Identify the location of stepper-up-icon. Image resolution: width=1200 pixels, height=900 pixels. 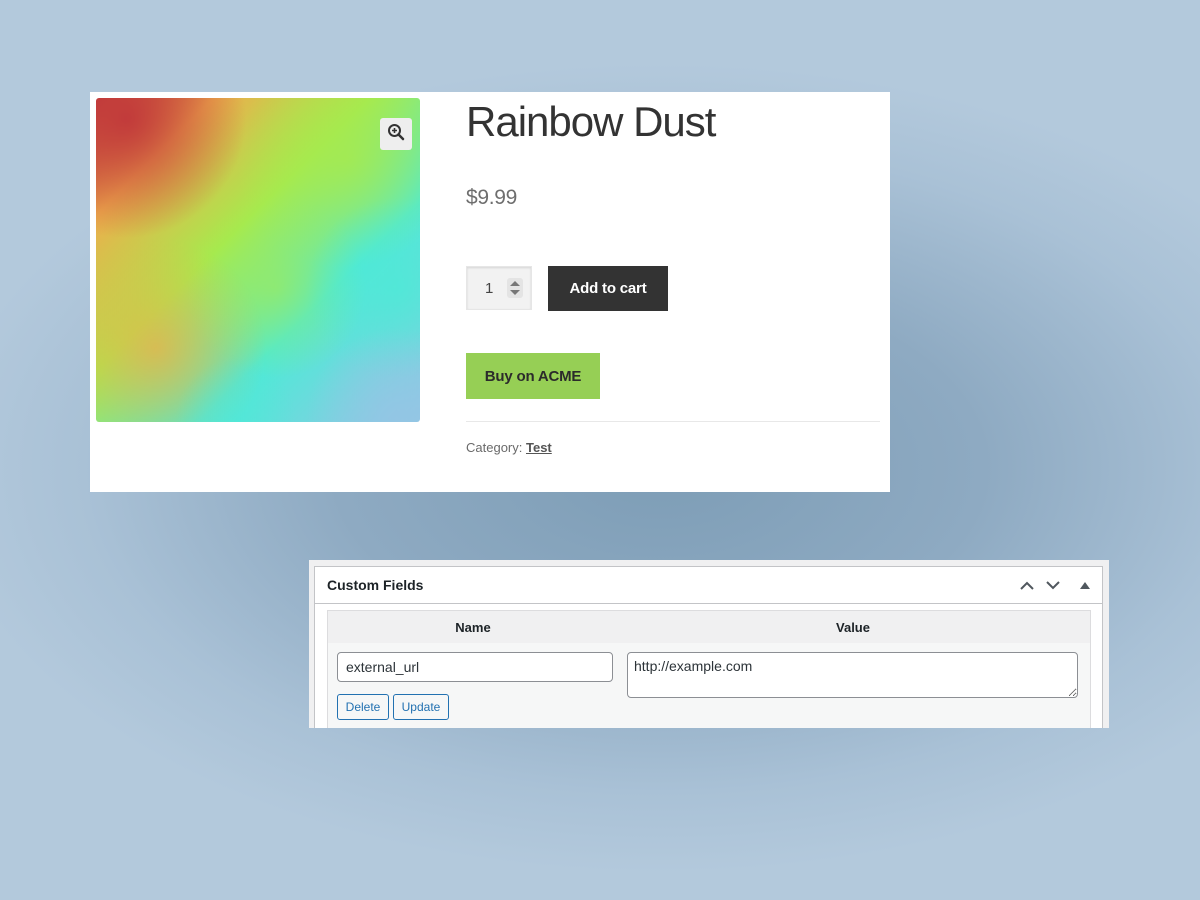
(515, 283).